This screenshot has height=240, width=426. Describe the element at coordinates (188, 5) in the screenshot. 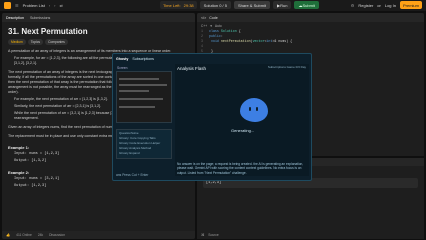

I see `timer-value: 29:38` at that location.